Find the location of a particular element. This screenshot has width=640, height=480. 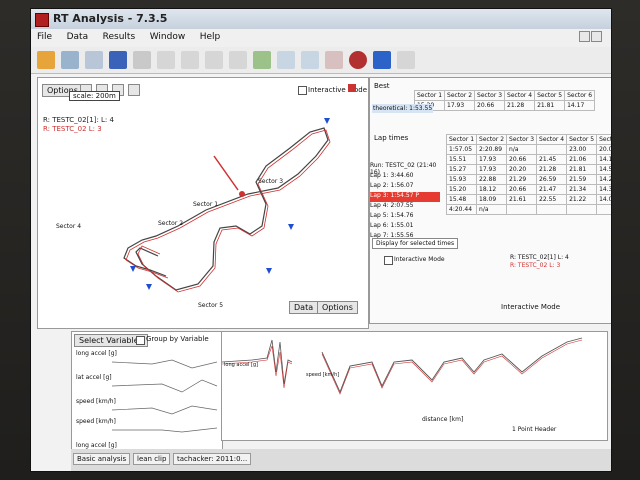

window-title: RT Analysis - 7.3.5 is located at coordinates (110, 18).